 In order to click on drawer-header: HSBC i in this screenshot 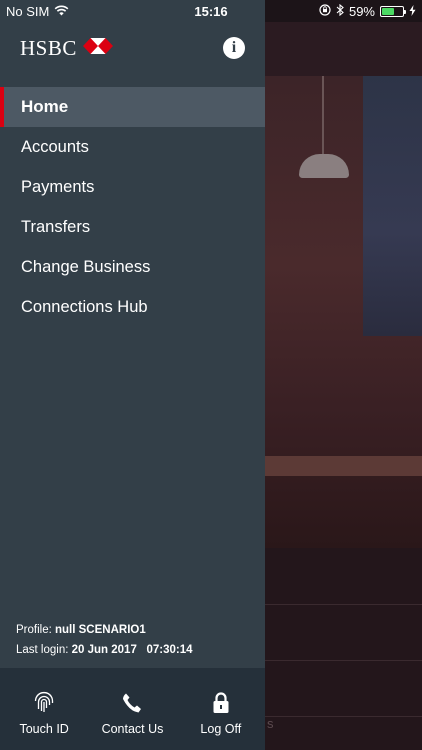, I will do `click(132, 48)`.